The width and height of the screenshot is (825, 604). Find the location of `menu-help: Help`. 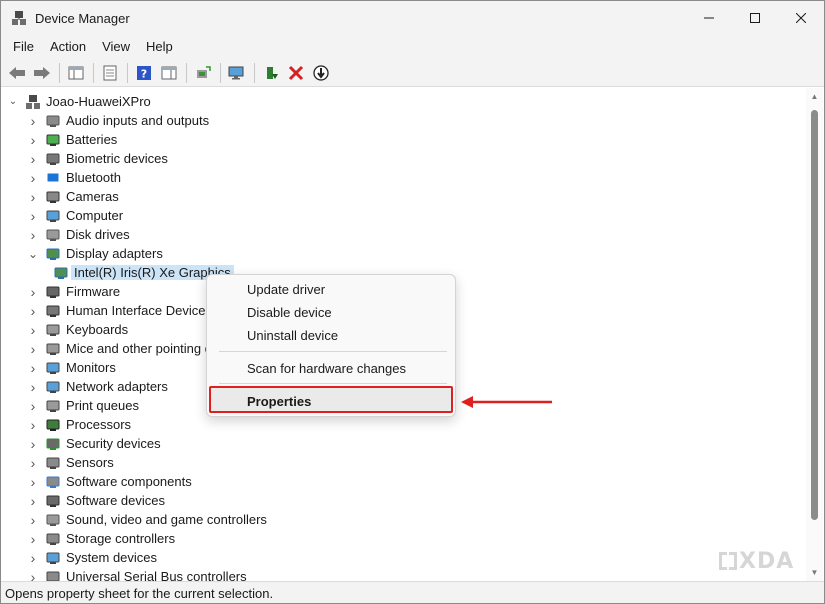

menu-help: Help is located at coordinates (159, 47).